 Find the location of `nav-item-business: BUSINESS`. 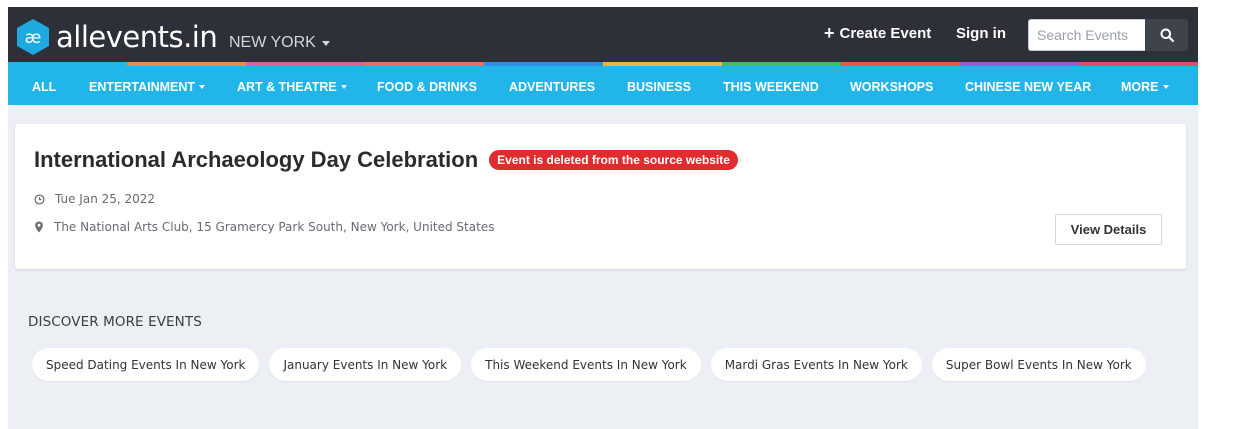

nav-item-business: BUSINESS is located at coordinates (659, 87).